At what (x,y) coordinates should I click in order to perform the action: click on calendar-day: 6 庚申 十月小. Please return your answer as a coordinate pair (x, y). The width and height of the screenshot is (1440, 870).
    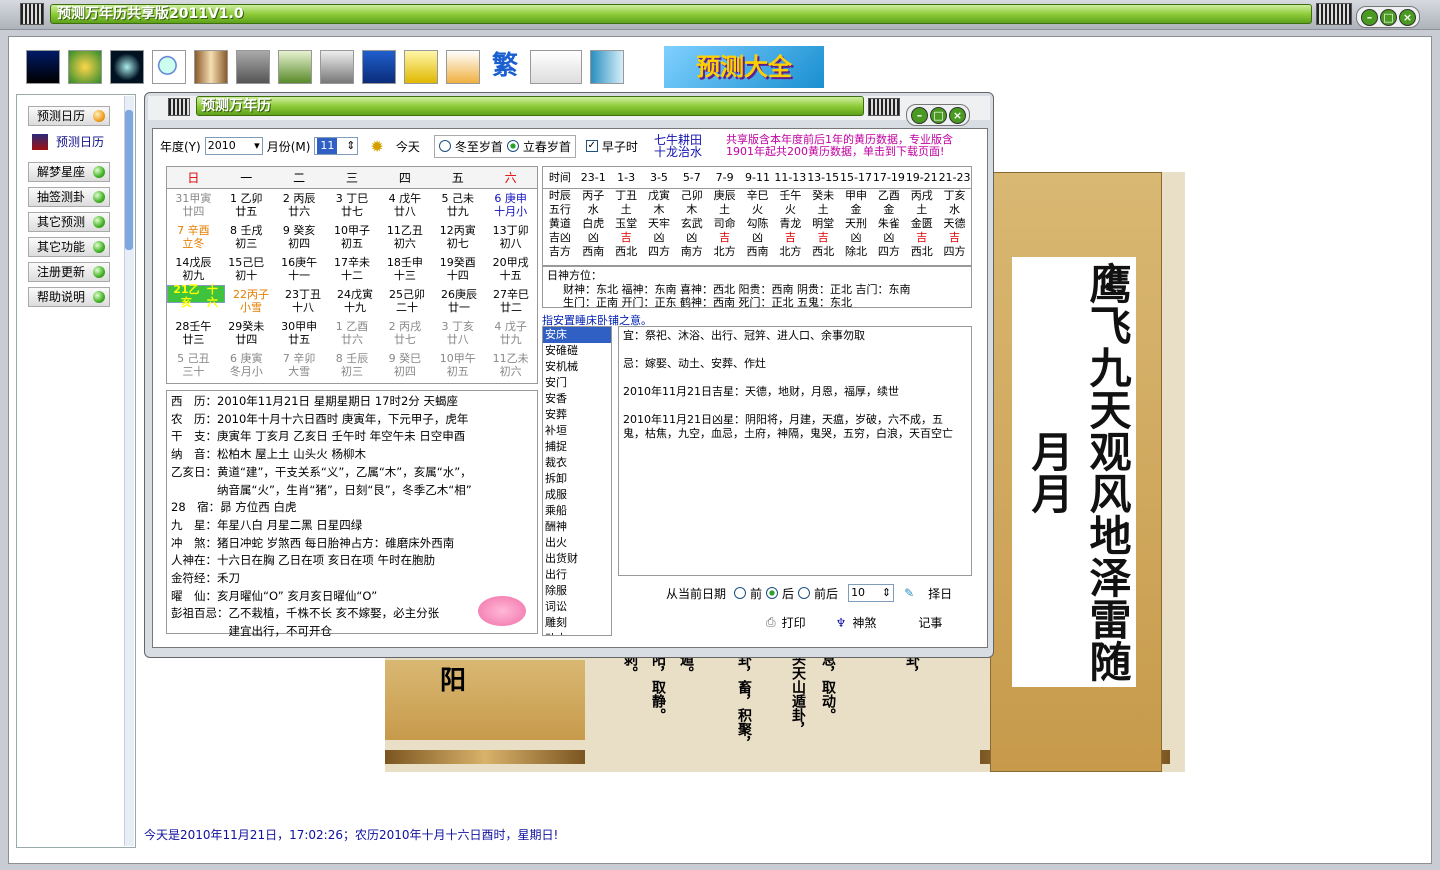
    Looking at the image, I should click on (510, 205).